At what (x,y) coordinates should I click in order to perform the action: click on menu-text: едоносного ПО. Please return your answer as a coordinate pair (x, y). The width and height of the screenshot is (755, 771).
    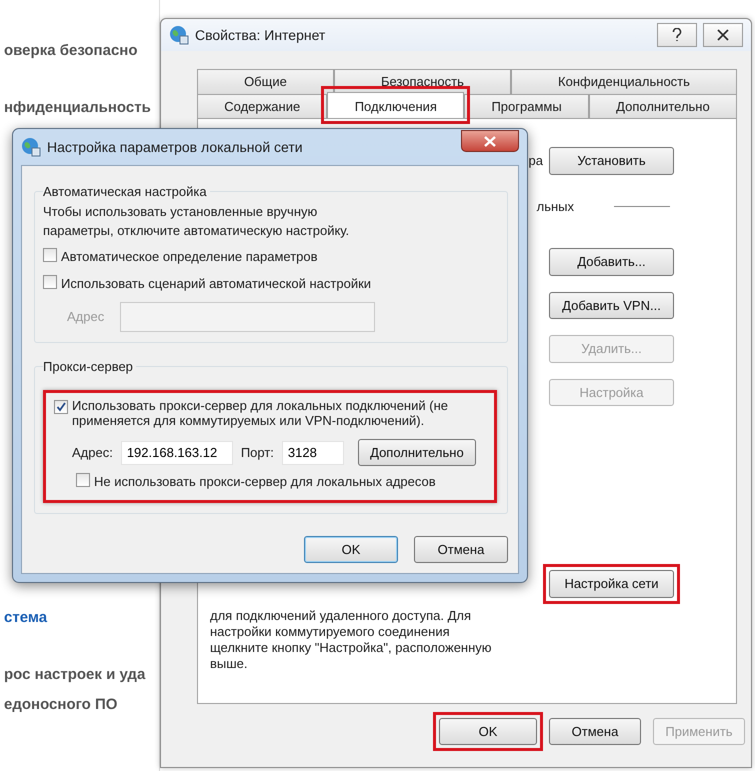
    Looking at the image, I should click on (61, 705).